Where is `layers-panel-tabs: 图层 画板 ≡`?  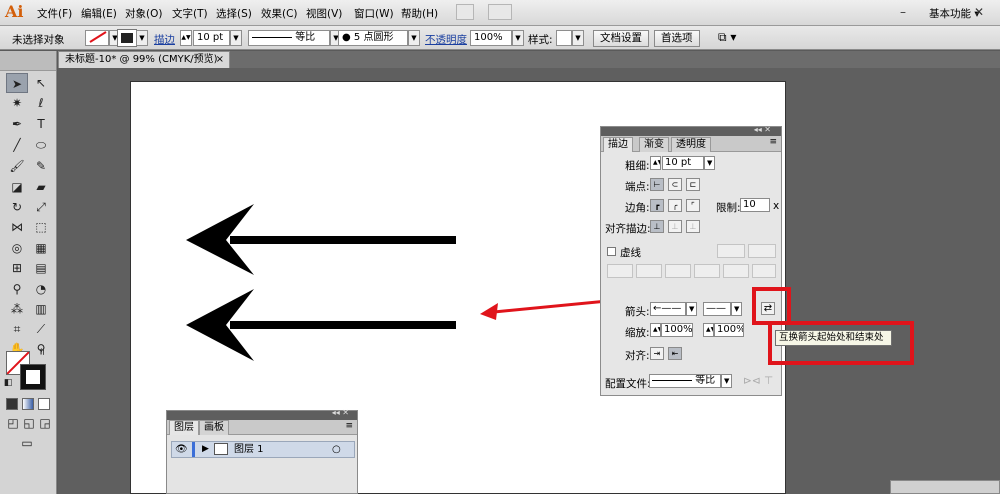 layers-panel-tabs: 图层 画板 ≡ is located at coordinates (262, 427).